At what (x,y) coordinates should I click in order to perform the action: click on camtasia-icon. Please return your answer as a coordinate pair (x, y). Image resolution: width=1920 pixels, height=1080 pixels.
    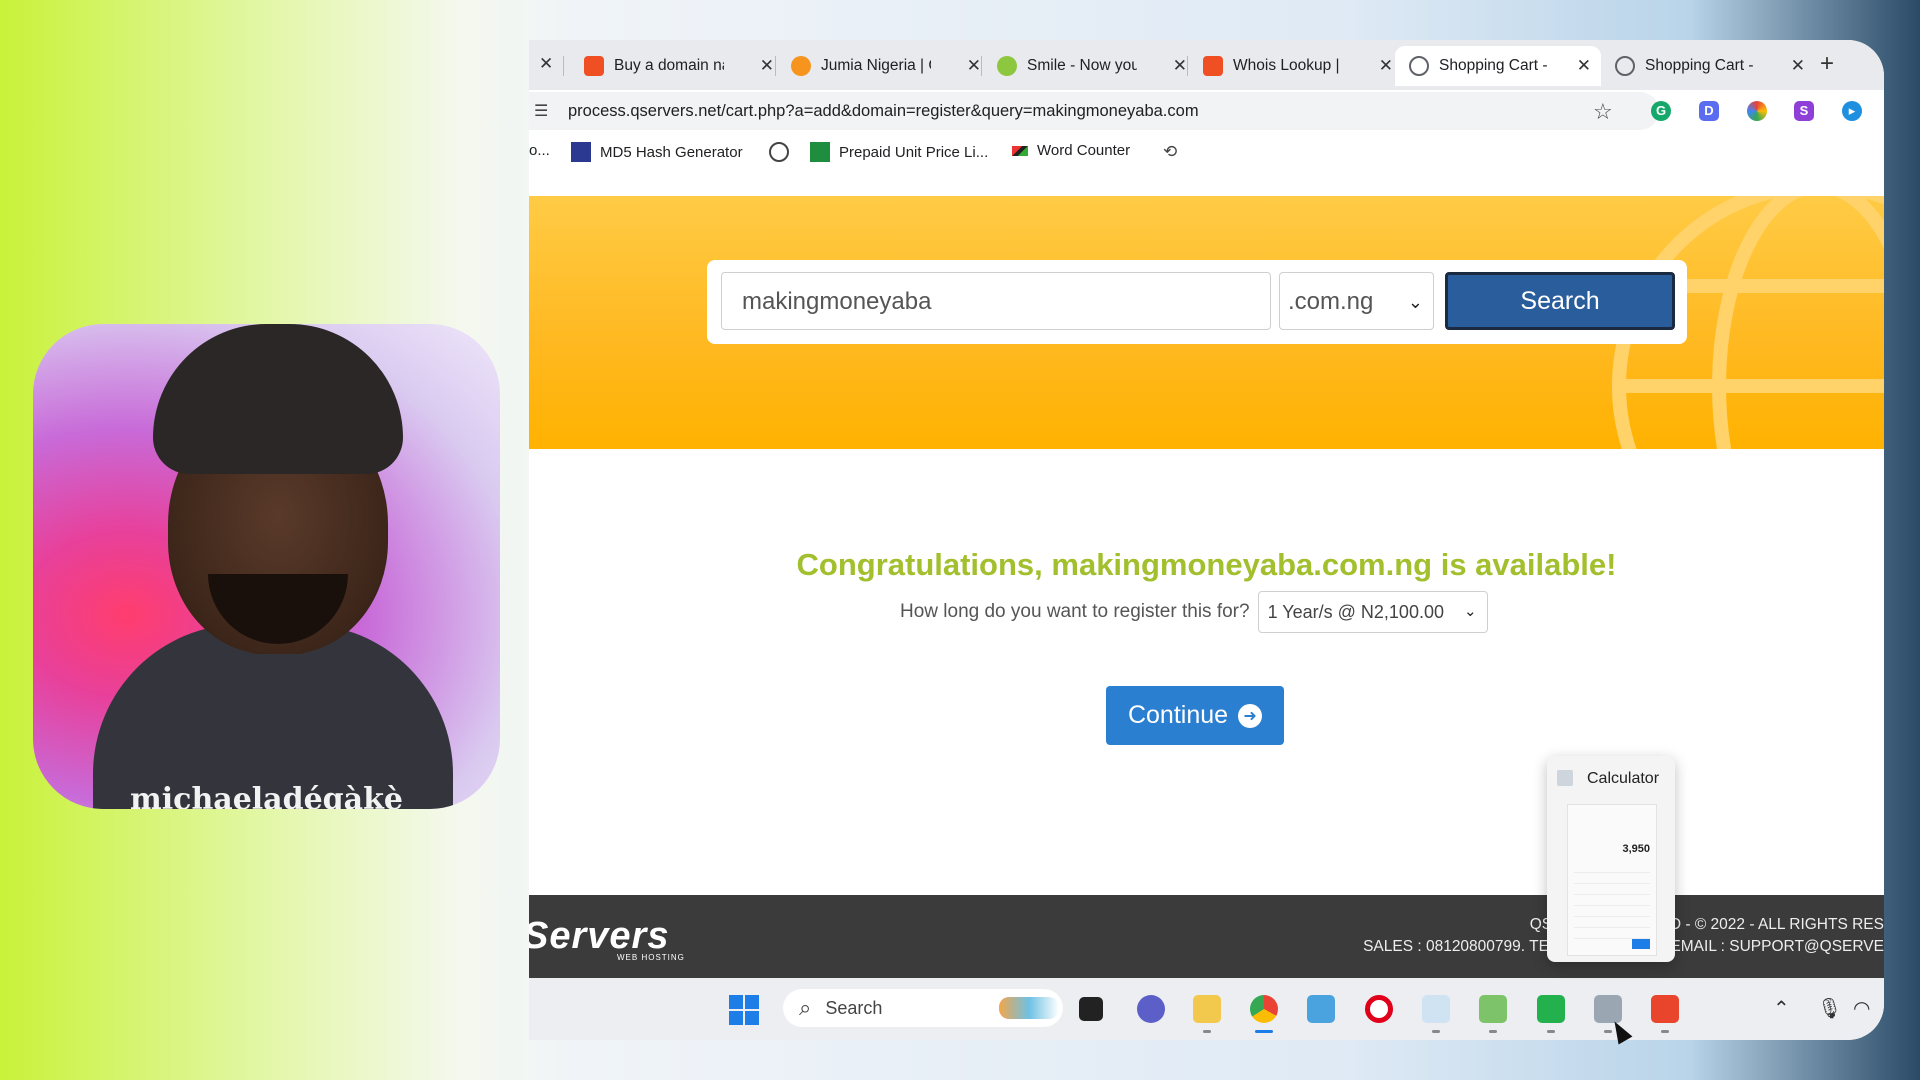
    Looking at the image, I should click on (1551, 1009).